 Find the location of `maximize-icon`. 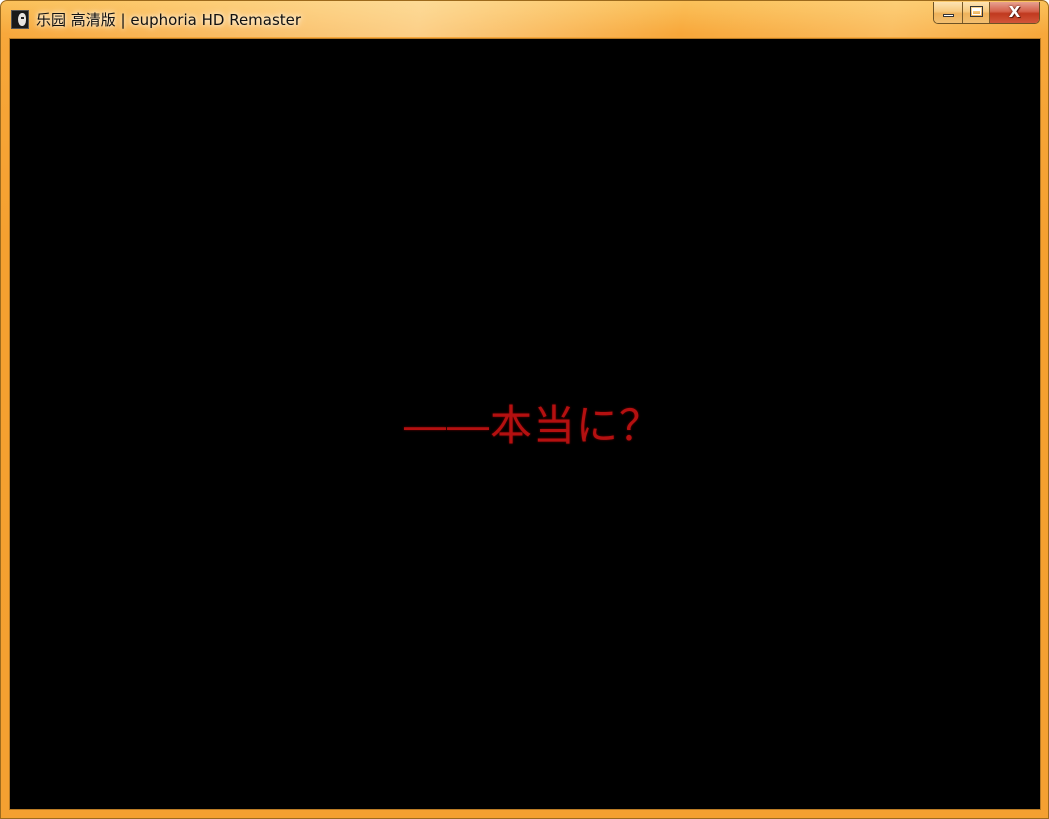

maximize-icon is located at coordinates (976, 11).